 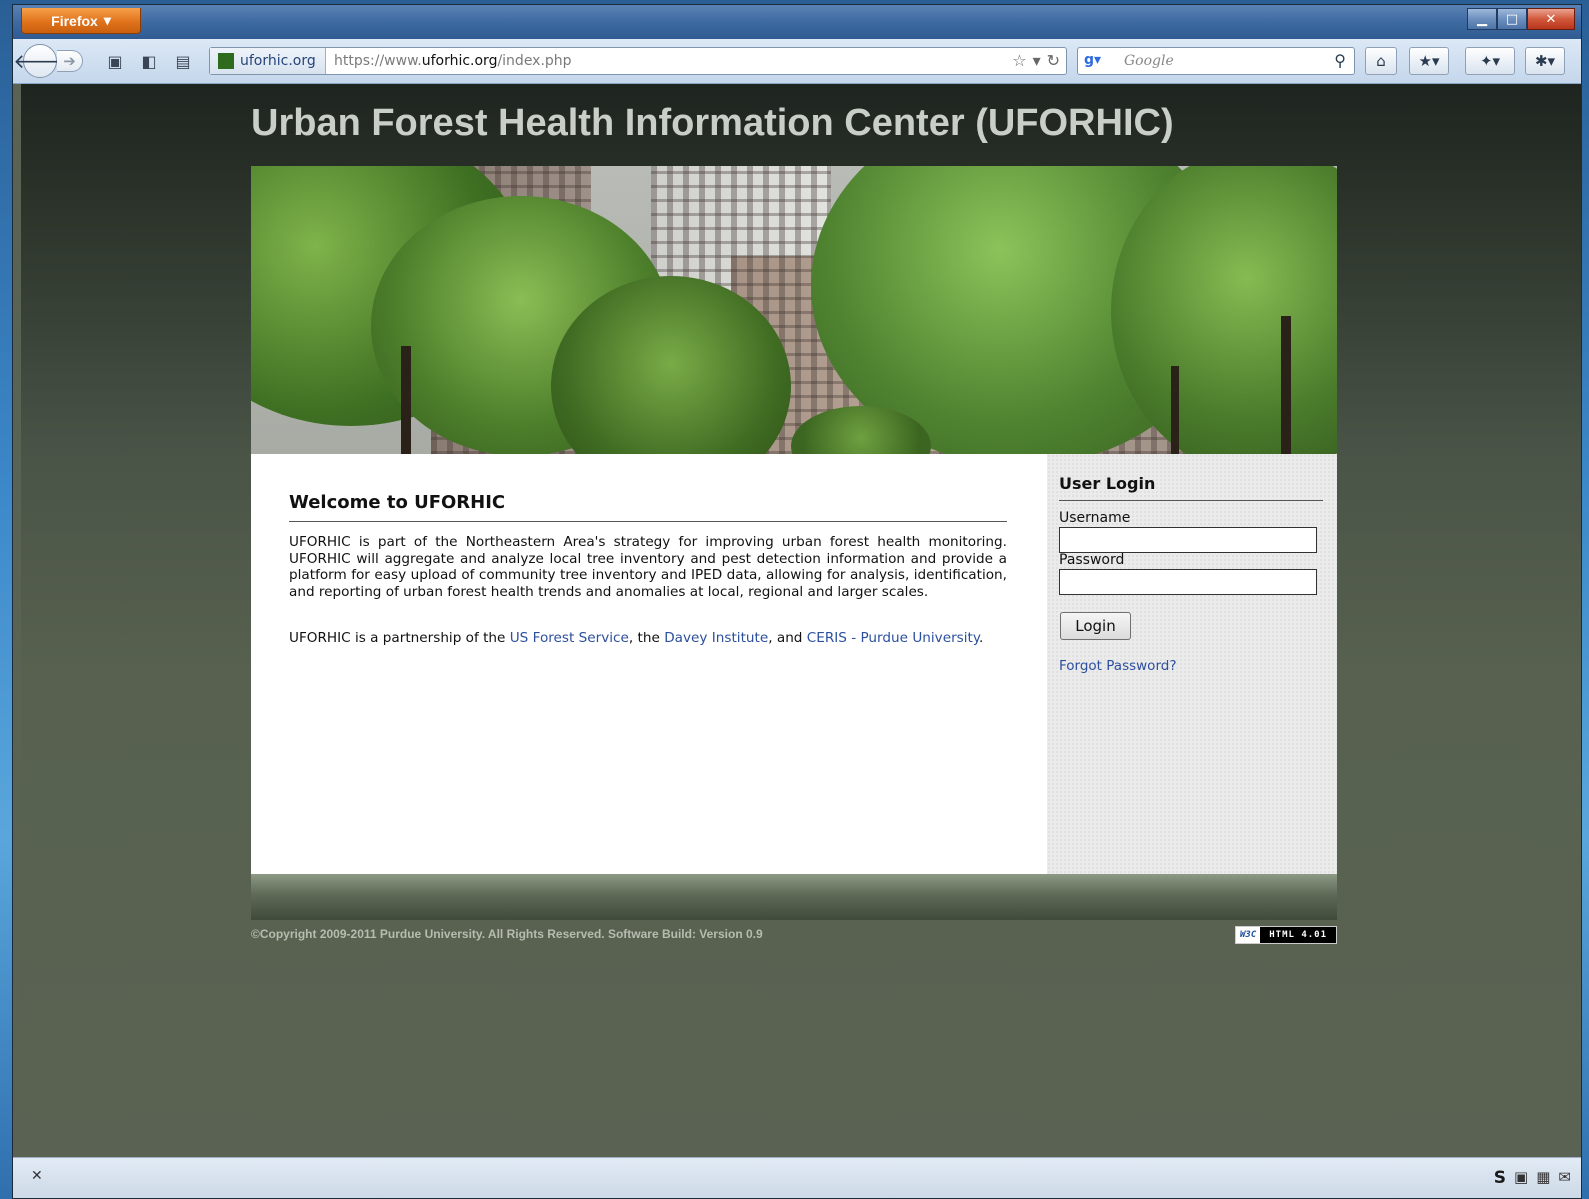 I want to click on grid-icon: ▦, so click(x=1543, y=1178).